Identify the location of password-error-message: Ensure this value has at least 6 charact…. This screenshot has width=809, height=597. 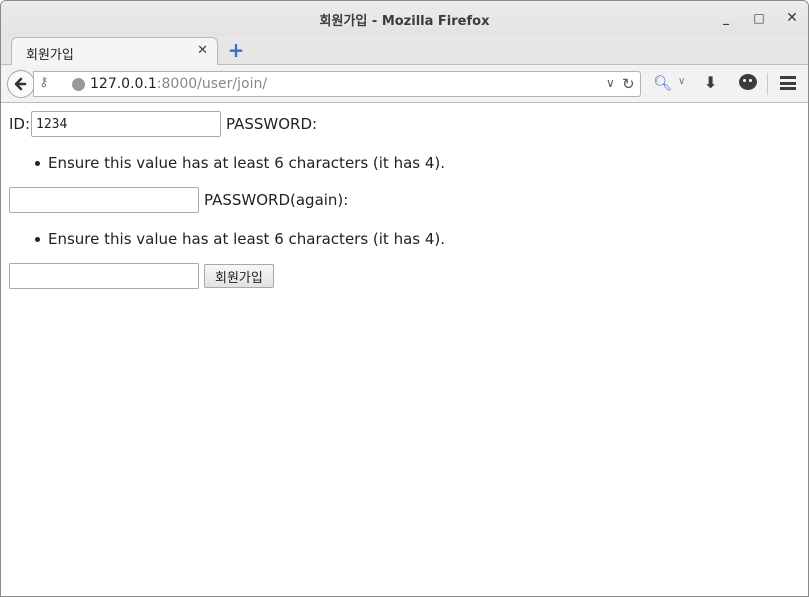
(240, 163).